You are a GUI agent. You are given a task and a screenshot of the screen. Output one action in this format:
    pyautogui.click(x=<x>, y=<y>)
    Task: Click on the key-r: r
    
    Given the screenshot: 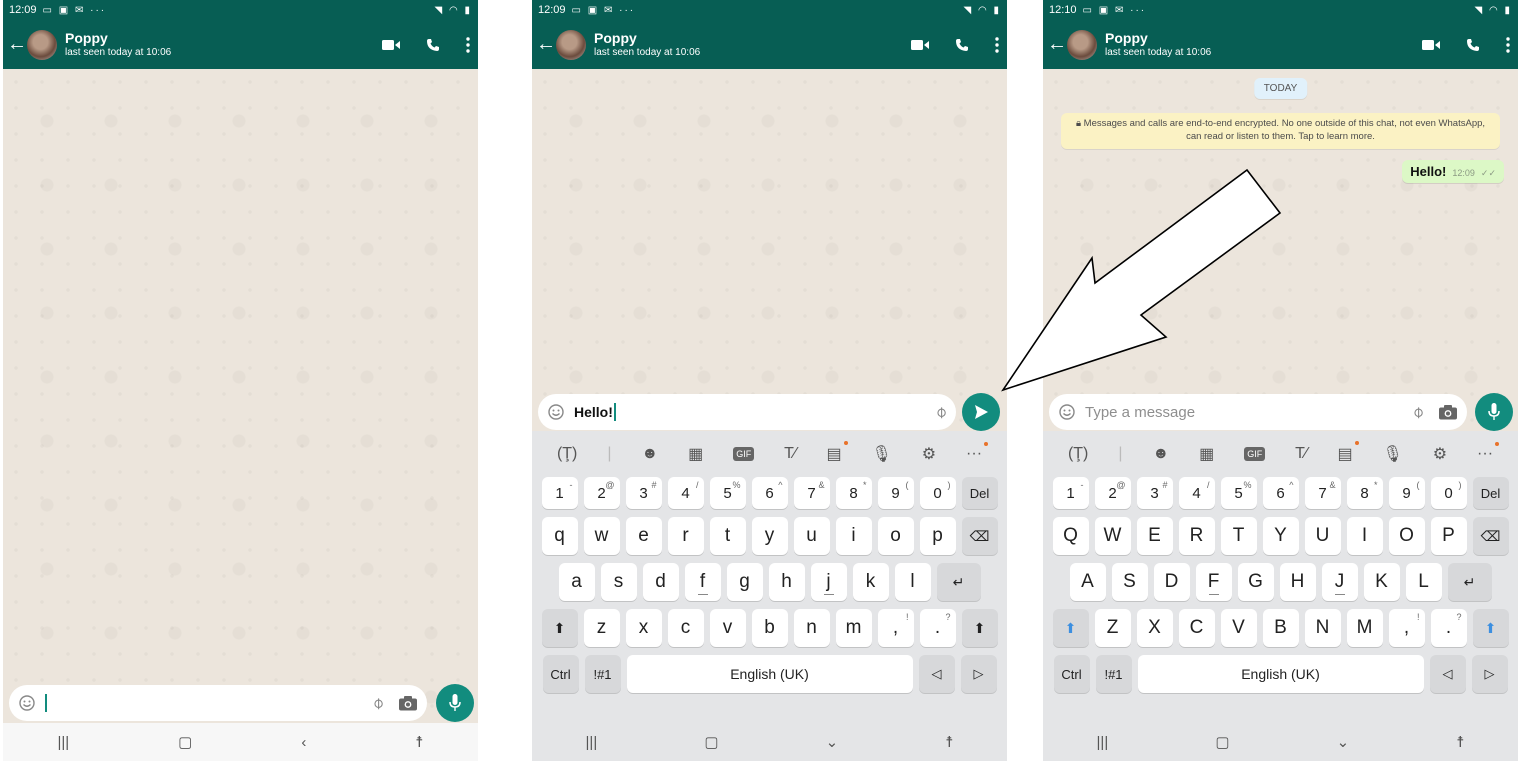 What is the action you would take?
    pyautogui.click(x=685, y=536)
    